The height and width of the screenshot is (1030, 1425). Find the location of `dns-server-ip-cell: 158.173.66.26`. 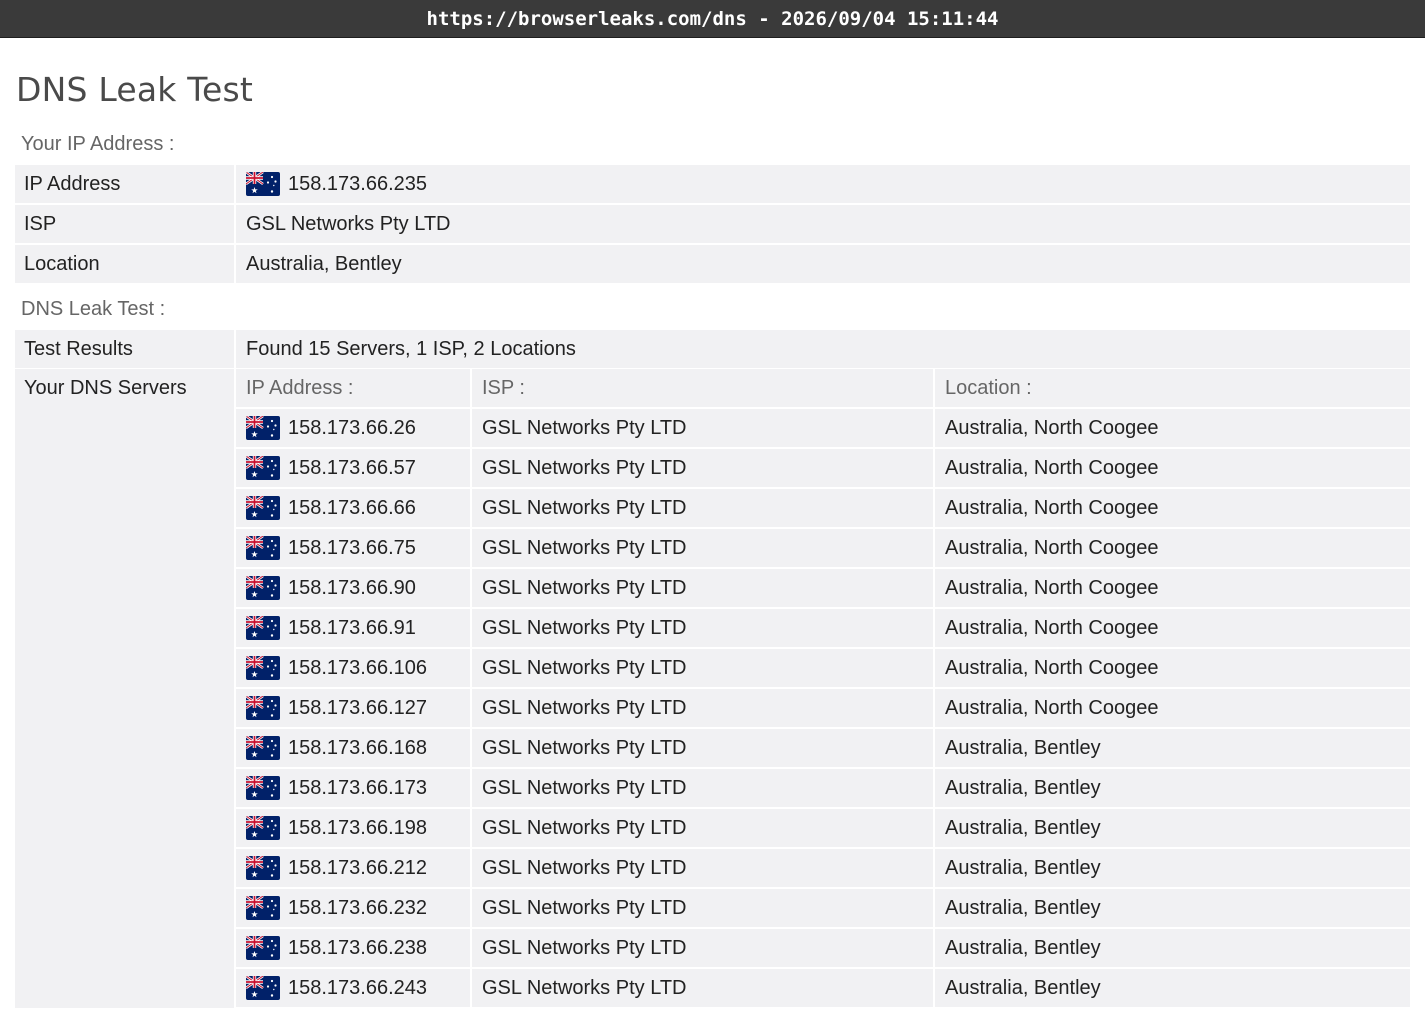

dns-server-ip-cell: 158.173.66.26 is located at coordinates (353, 428).